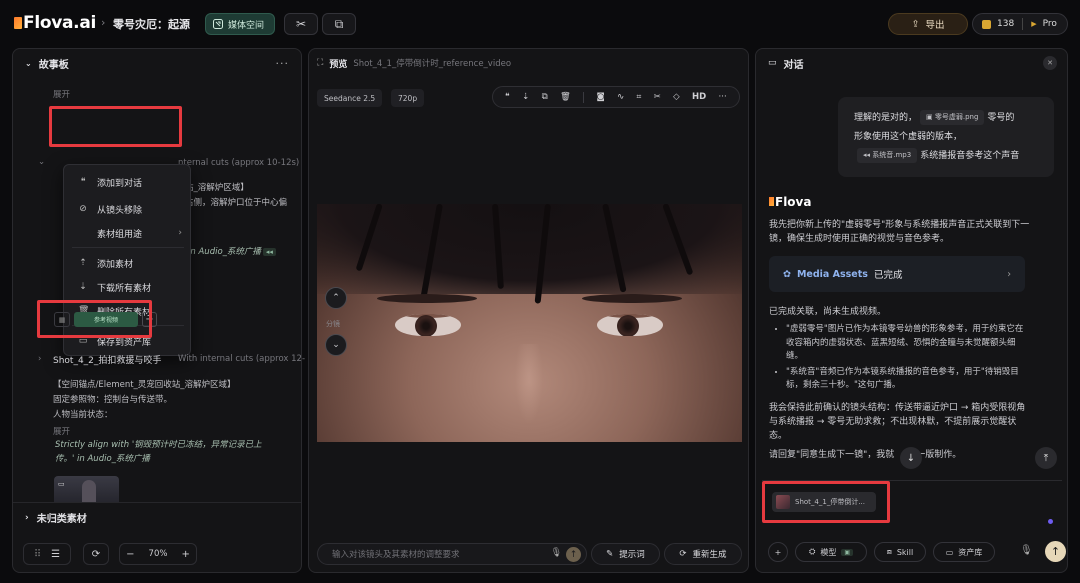 The height and width of the screenshot is (583, 1080). What do you see at coordinates (956, 117) in the screenshot?
I see `file-chip-image-name: 零号虚弱.png` at bounding box center [956, 117].